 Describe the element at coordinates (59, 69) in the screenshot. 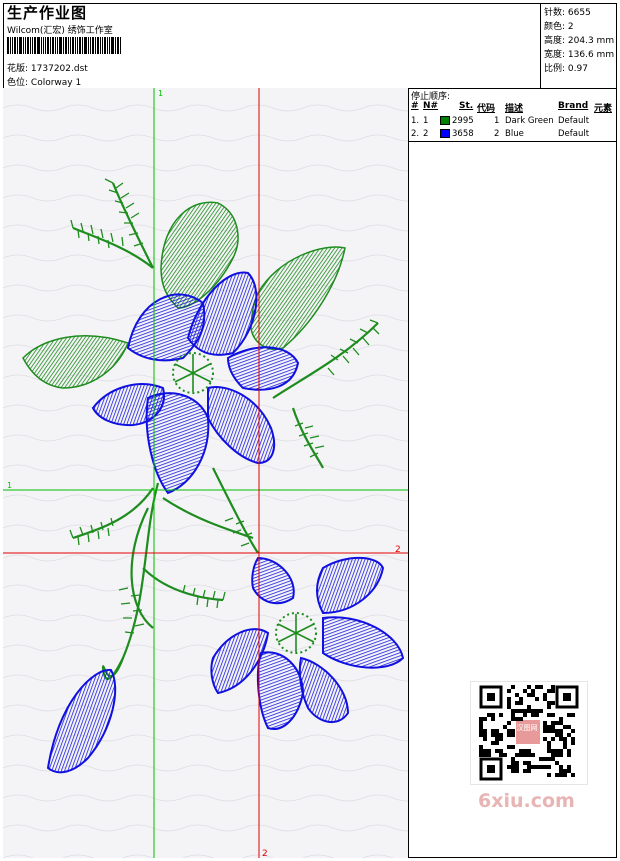

I see `file-name: 1737202.dst` at that location.